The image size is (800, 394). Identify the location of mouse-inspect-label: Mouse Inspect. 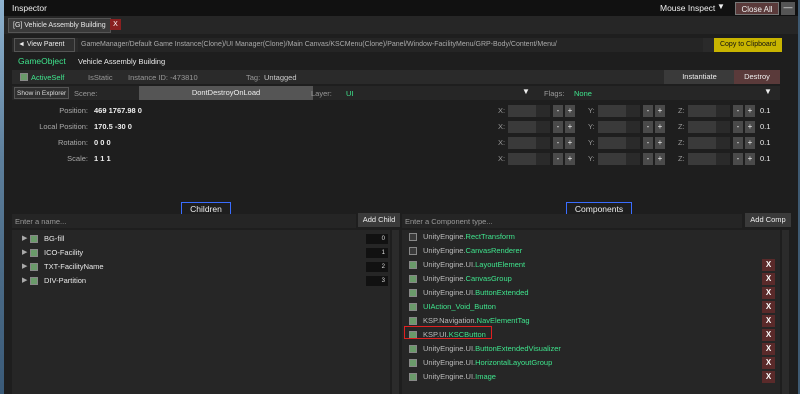
(687, 8).